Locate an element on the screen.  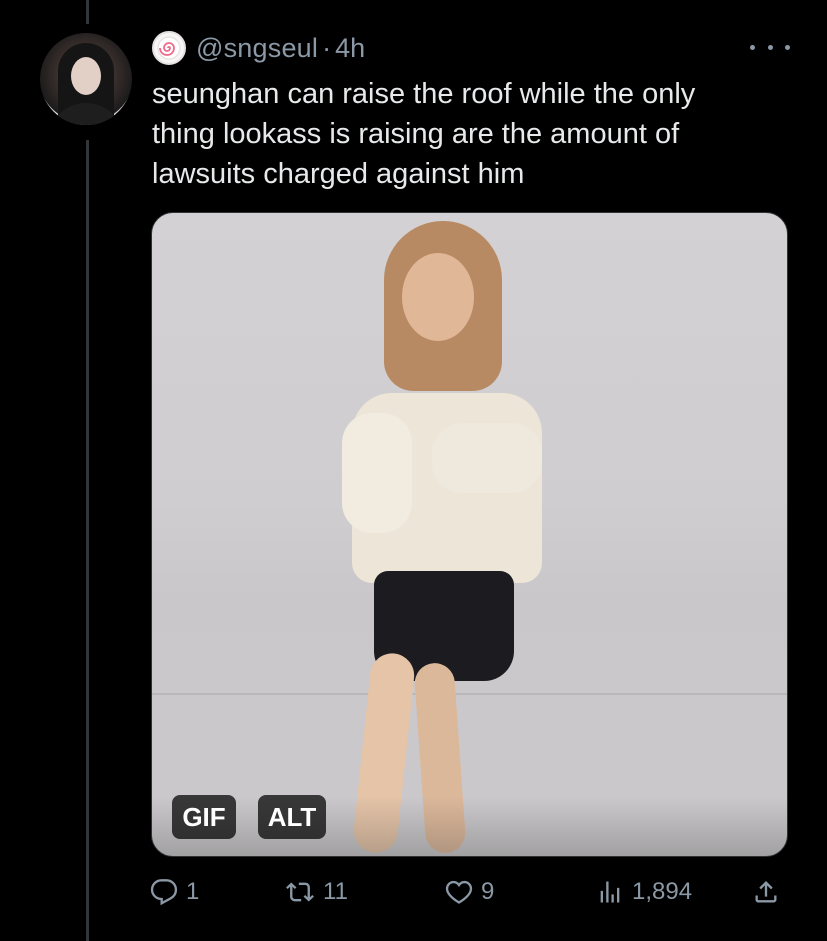
thread-line-top is located at coordinates (87, 12).